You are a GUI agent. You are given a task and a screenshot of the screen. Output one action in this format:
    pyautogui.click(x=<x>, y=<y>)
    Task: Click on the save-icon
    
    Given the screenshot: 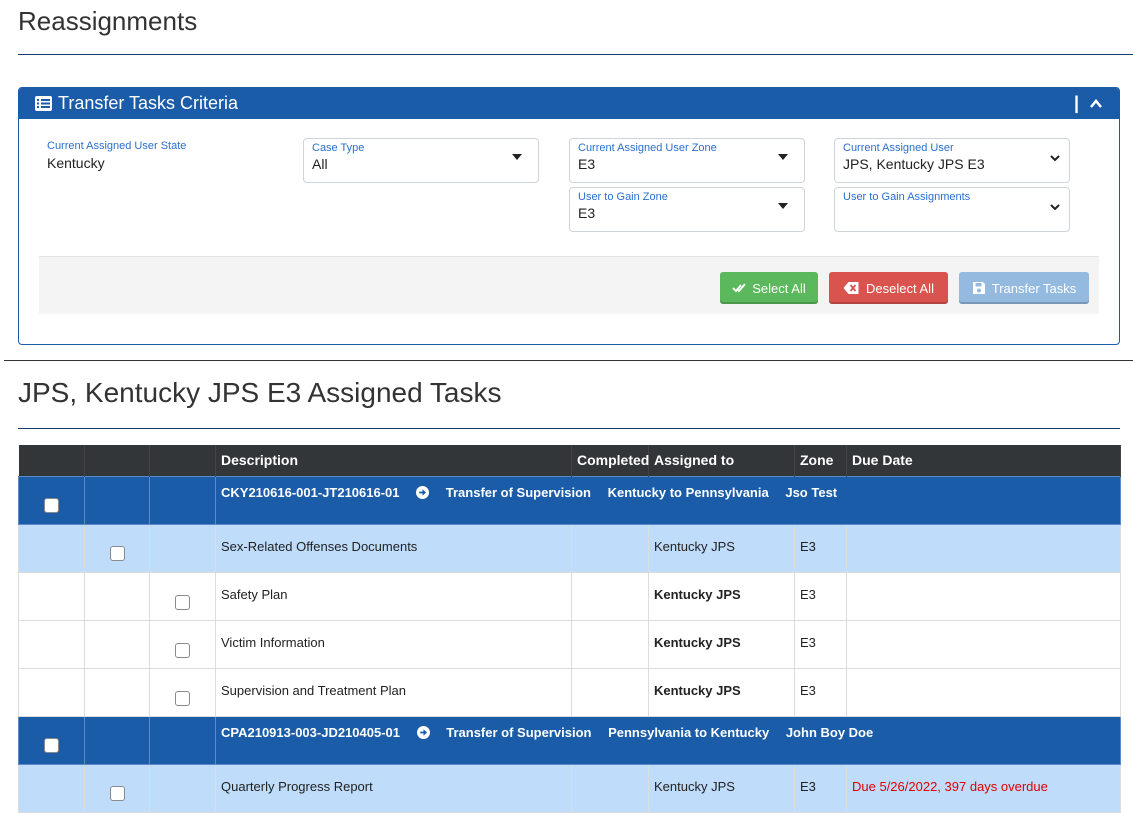 What is the action you would take?
    pyautogui.click(x=978, y=288)
    